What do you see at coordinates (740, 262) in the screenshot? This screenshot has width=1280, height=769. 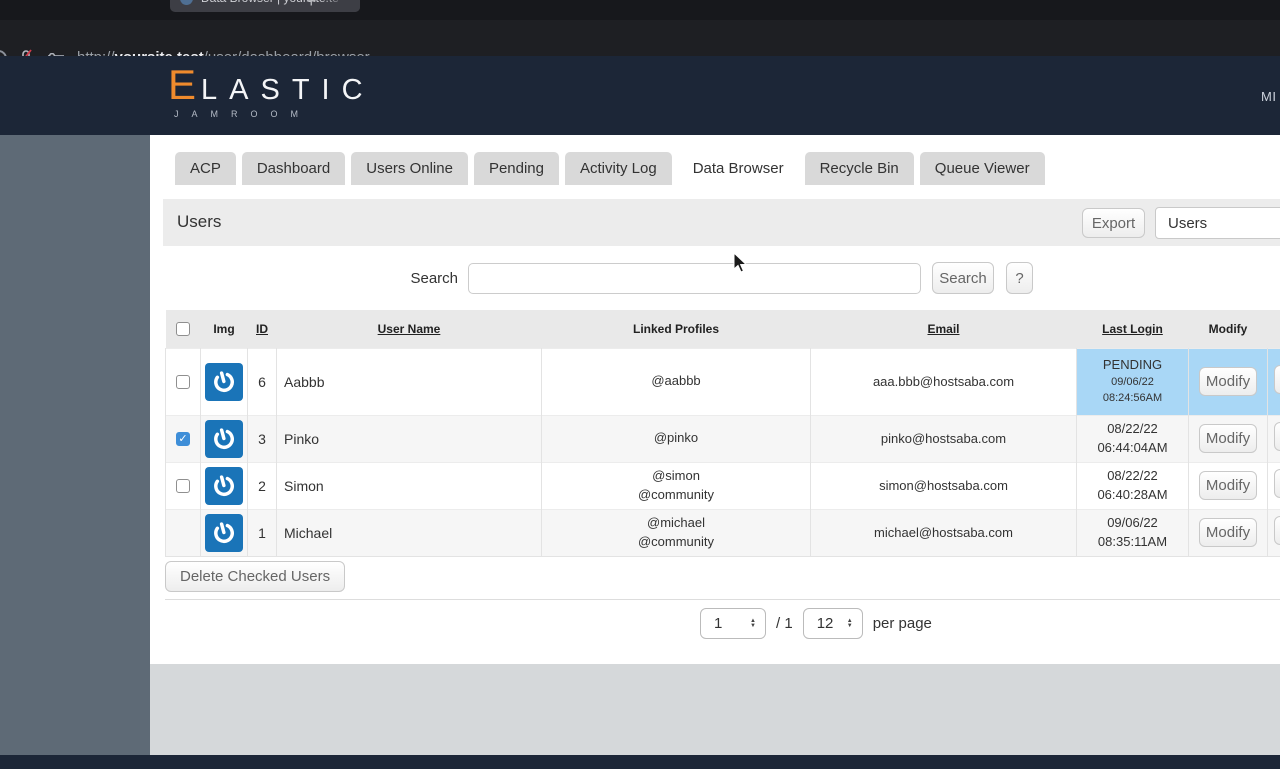 I see `mouse-cursor` at bounding box center [740, 262].